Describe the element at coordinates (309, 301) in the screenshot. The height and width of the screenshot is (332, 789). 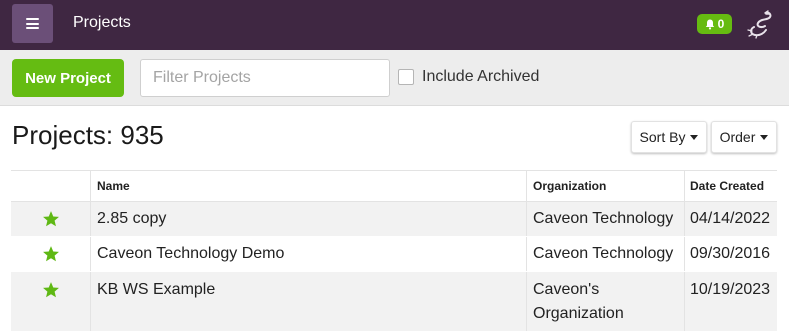
I see `project-name: KB WS Example` at that location.